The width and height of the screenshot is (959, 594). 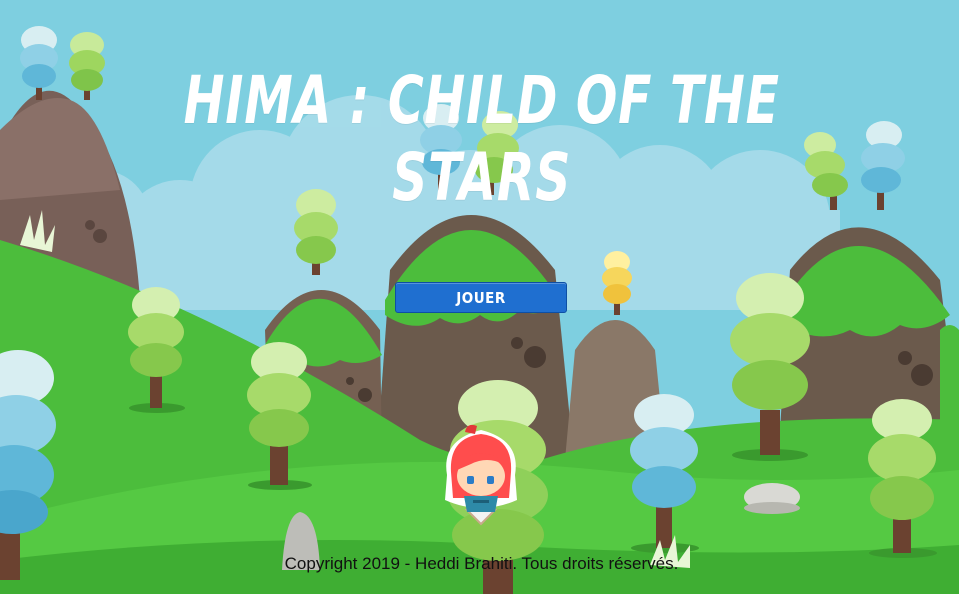 I want to click on play-button: JOUER, so click(x=481, y=297).